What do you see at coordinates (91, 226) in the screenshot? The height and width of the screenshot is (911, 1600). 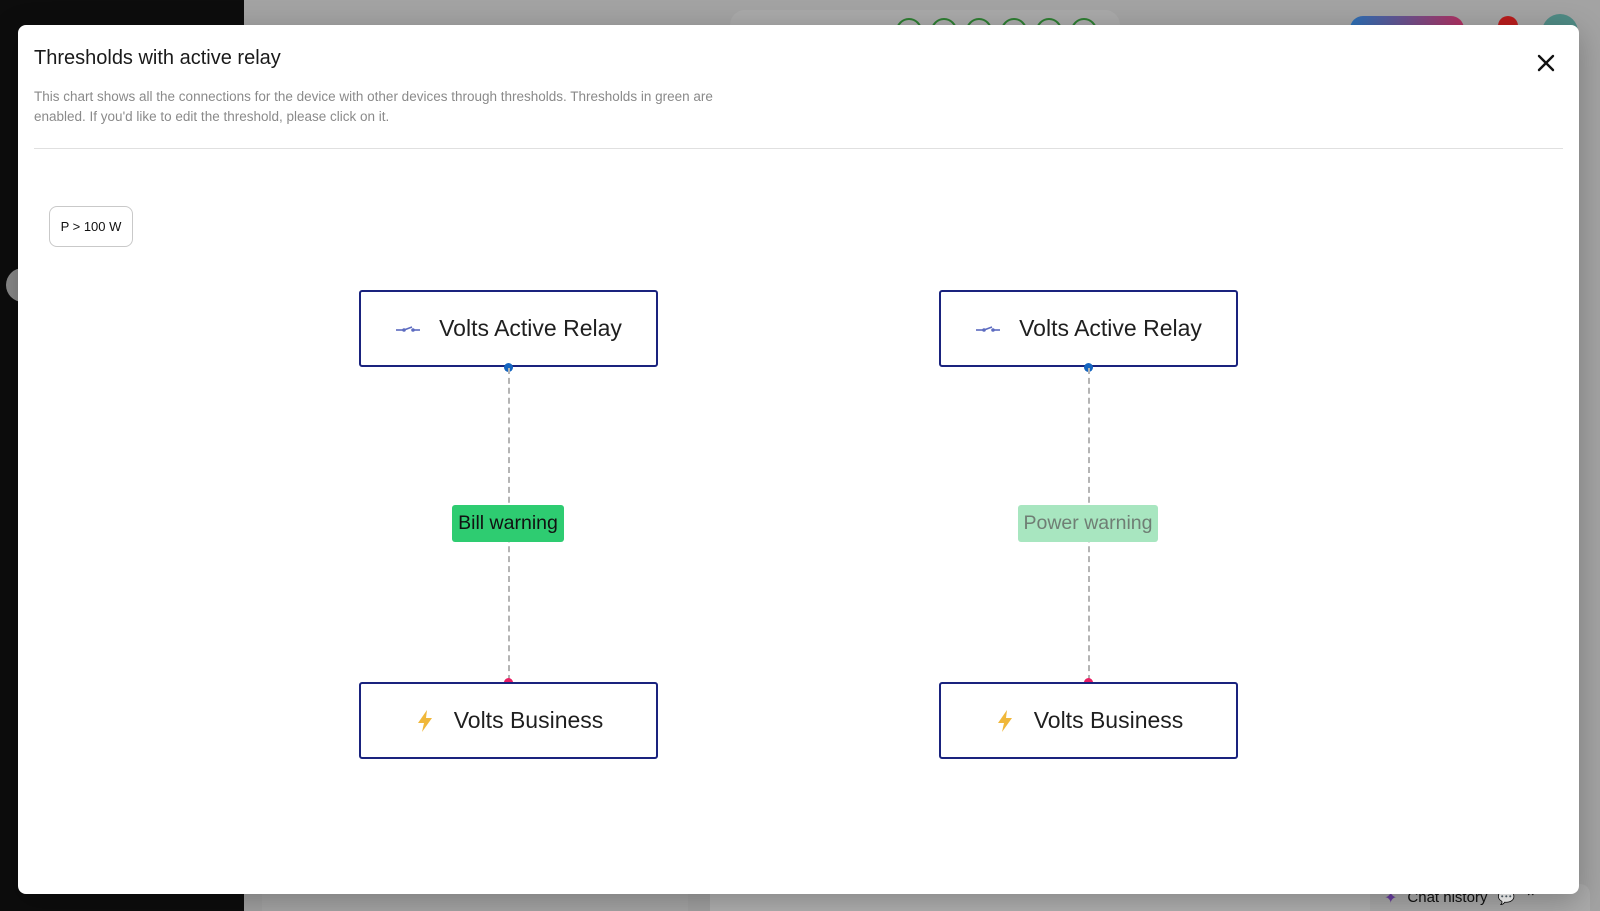 I see `threshold-chip: P > 100 W` at bounding box center [91, 226].